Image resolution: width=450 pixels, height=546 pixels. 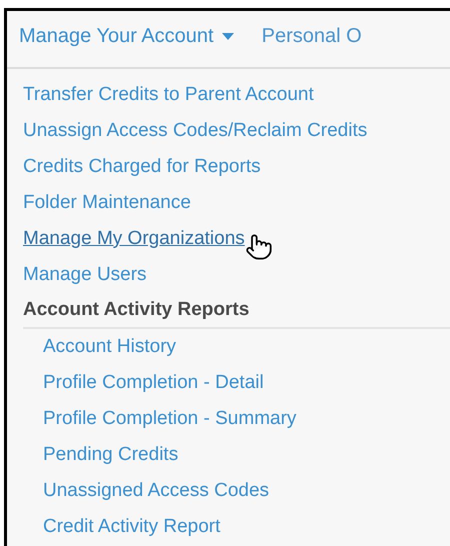 I want to click on menu-link: Transfer Credits to Parent Account, so click(x=168, y=95).